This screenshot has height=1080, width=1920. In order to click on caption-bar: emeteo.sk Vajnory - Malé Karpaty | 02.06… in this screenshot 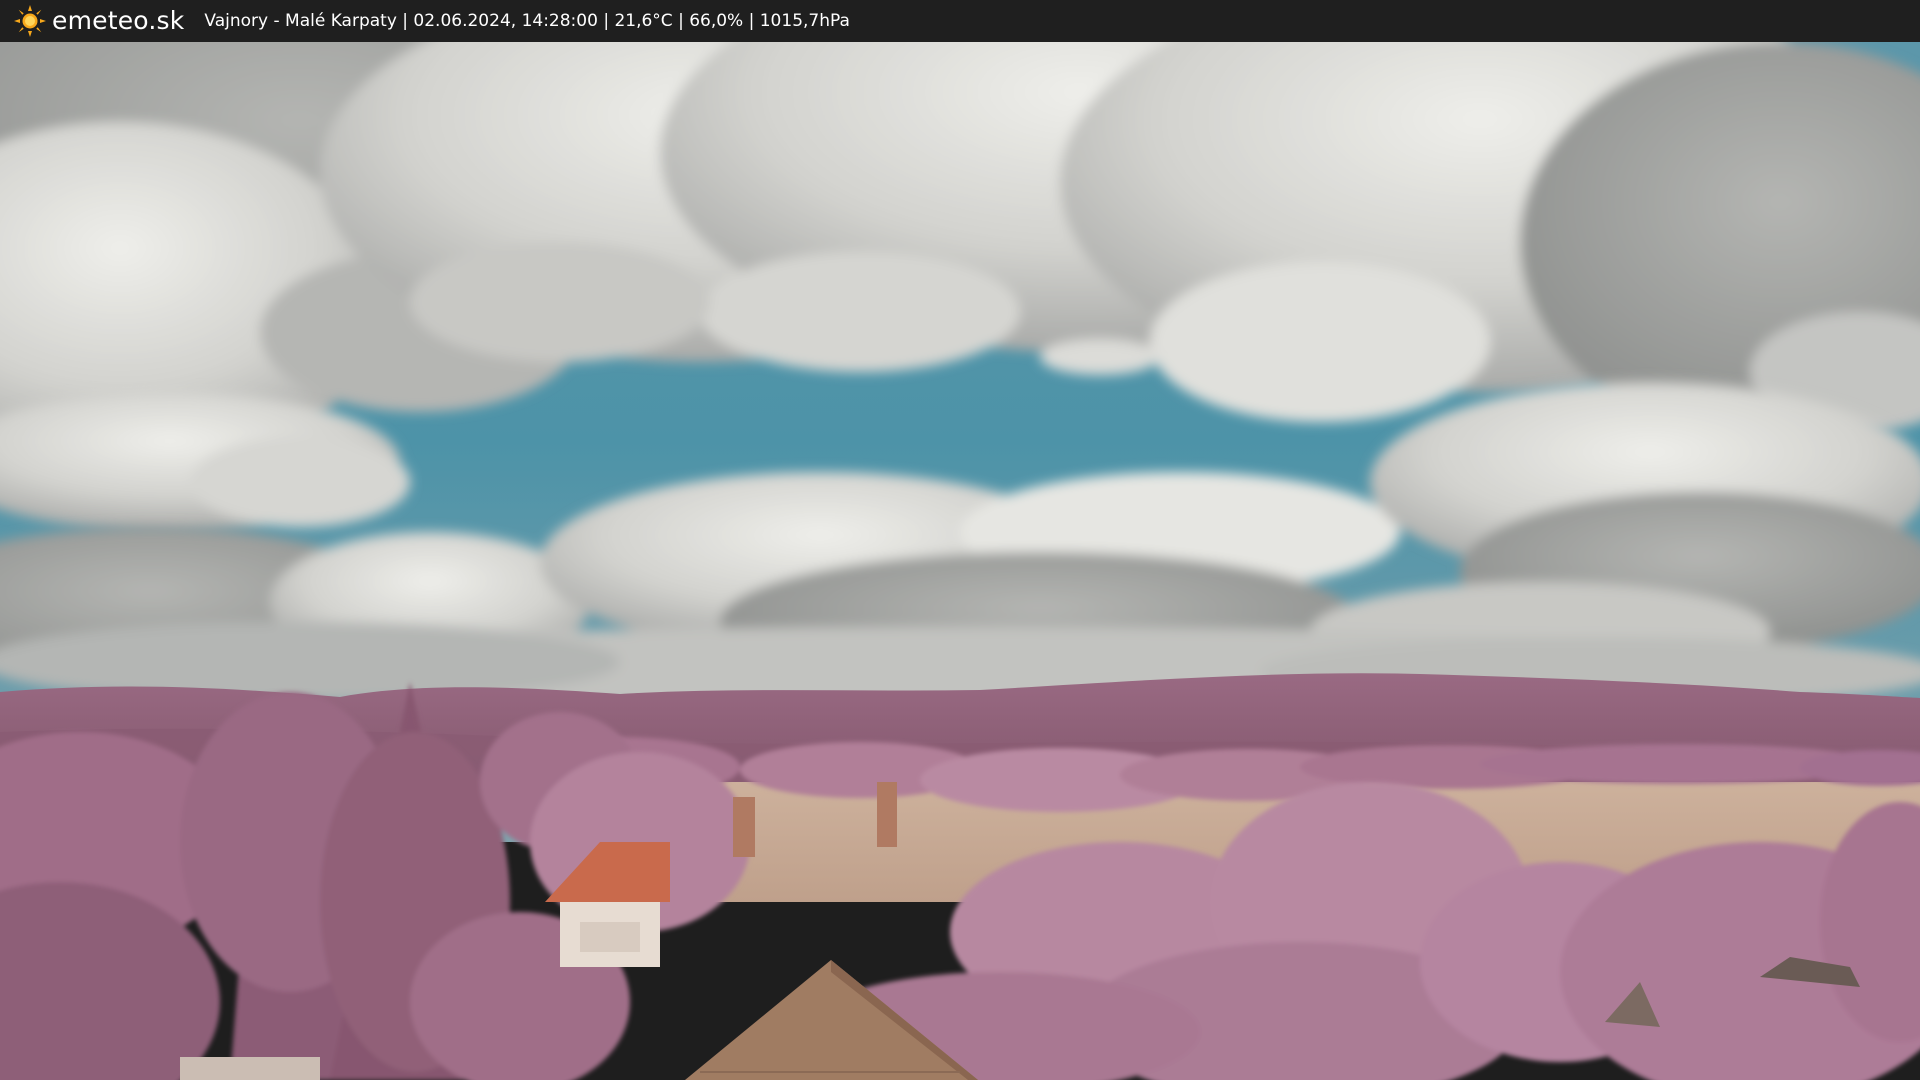, I will do `click(960, 21)`.